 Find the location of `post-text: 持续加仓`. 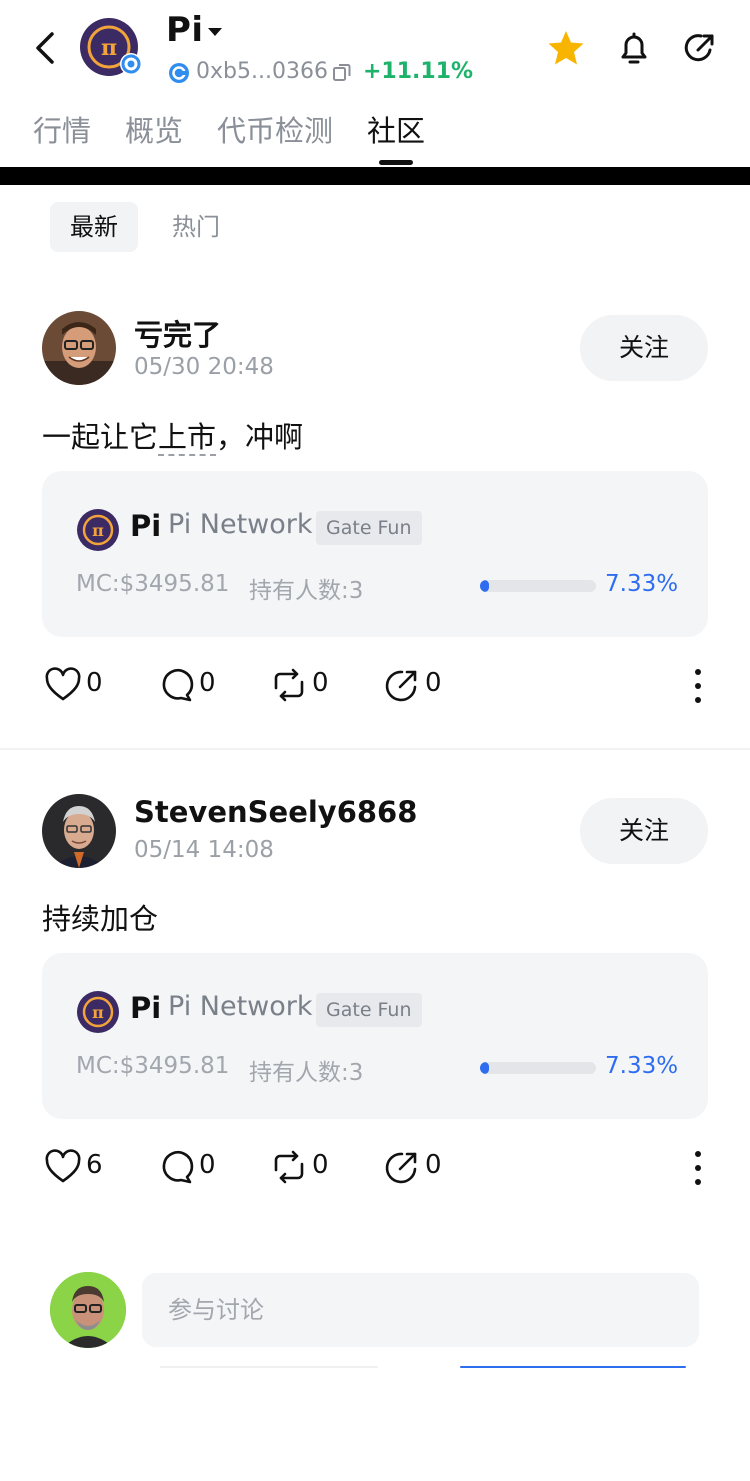

post-text: 持续加仓 is located at coordinates (100, 917).